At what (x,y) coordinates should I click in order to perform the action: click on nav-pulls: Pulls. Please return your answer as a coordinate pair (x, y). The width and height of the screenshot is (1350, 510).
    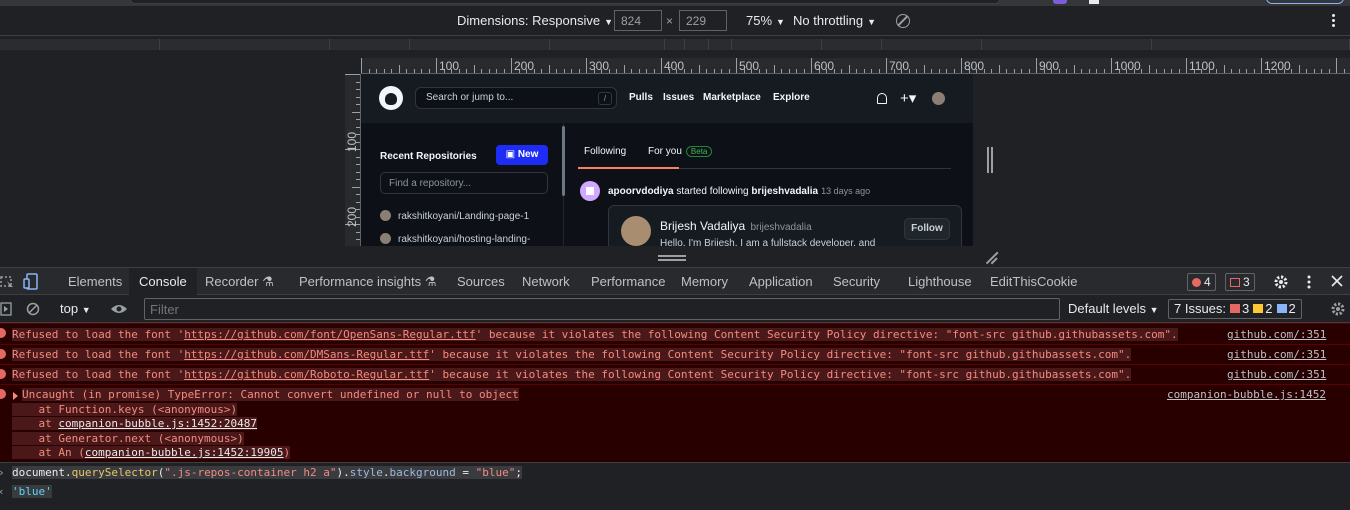
    Looking at the image, I should click on (641, 97).